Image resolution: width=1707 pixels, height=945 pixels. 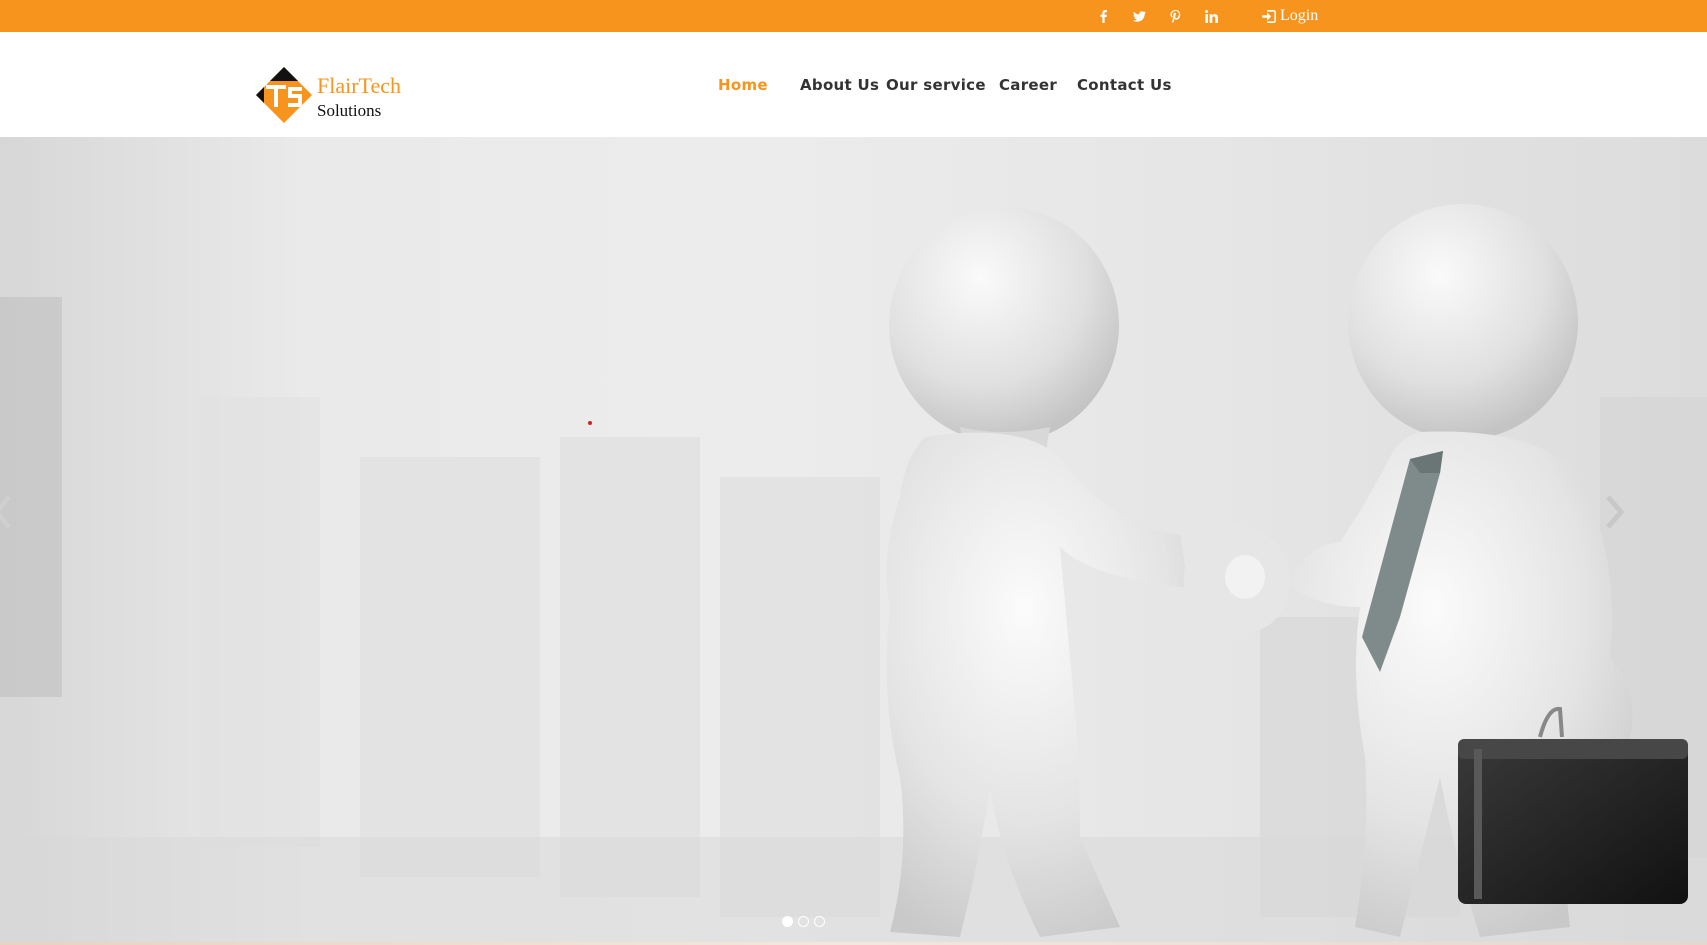 I want to click on chevron-left-icon, so click(x=6, y=512).